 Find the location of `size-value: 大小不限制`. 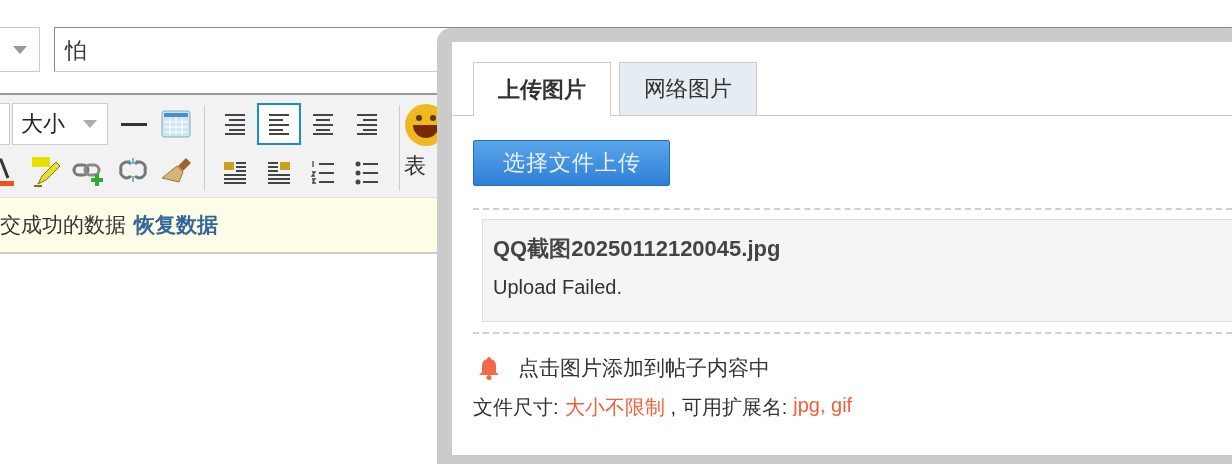

size-value: 大小不限制 is located at coordinates (614, 407).